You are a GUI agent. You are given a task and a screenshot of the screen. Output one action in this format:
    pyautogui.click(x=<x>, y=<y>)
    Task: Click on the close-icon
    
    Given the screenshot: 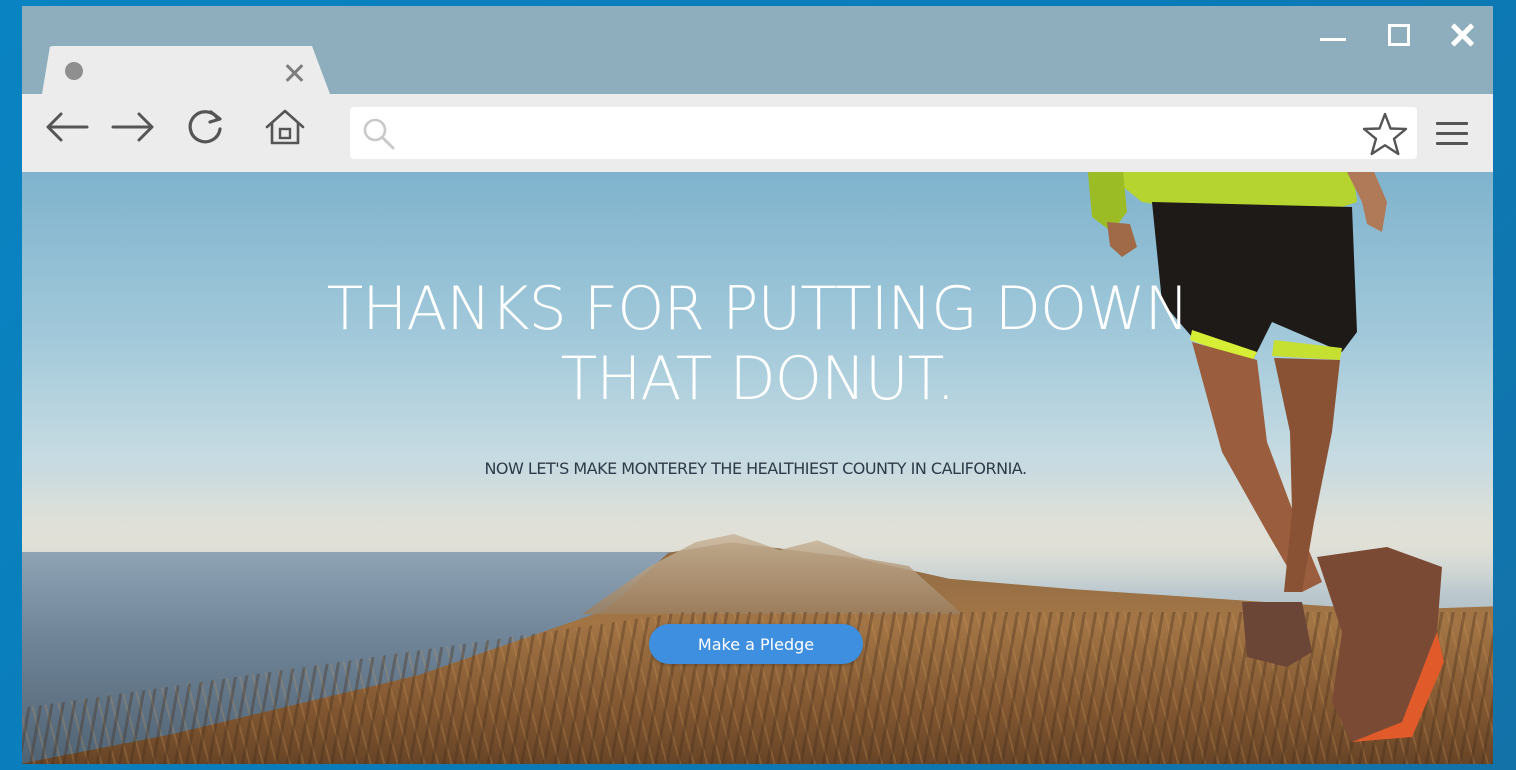 What is the action you would take?
    pyautogui.click(x=1462, y=35)
    